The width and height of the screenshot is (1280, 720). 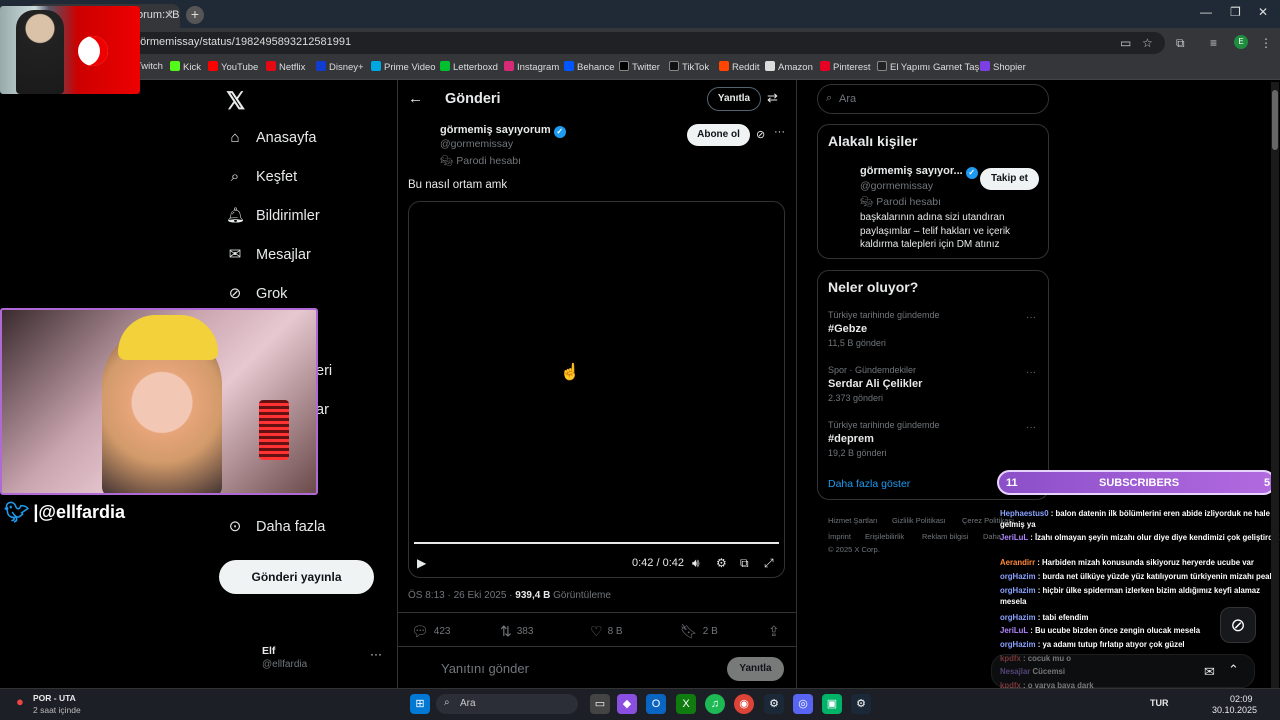 What do you see at coordinates (1263, 12) in the screenshot?
I see `close-window-icon: ✕` at bounding box center [1263, 12].